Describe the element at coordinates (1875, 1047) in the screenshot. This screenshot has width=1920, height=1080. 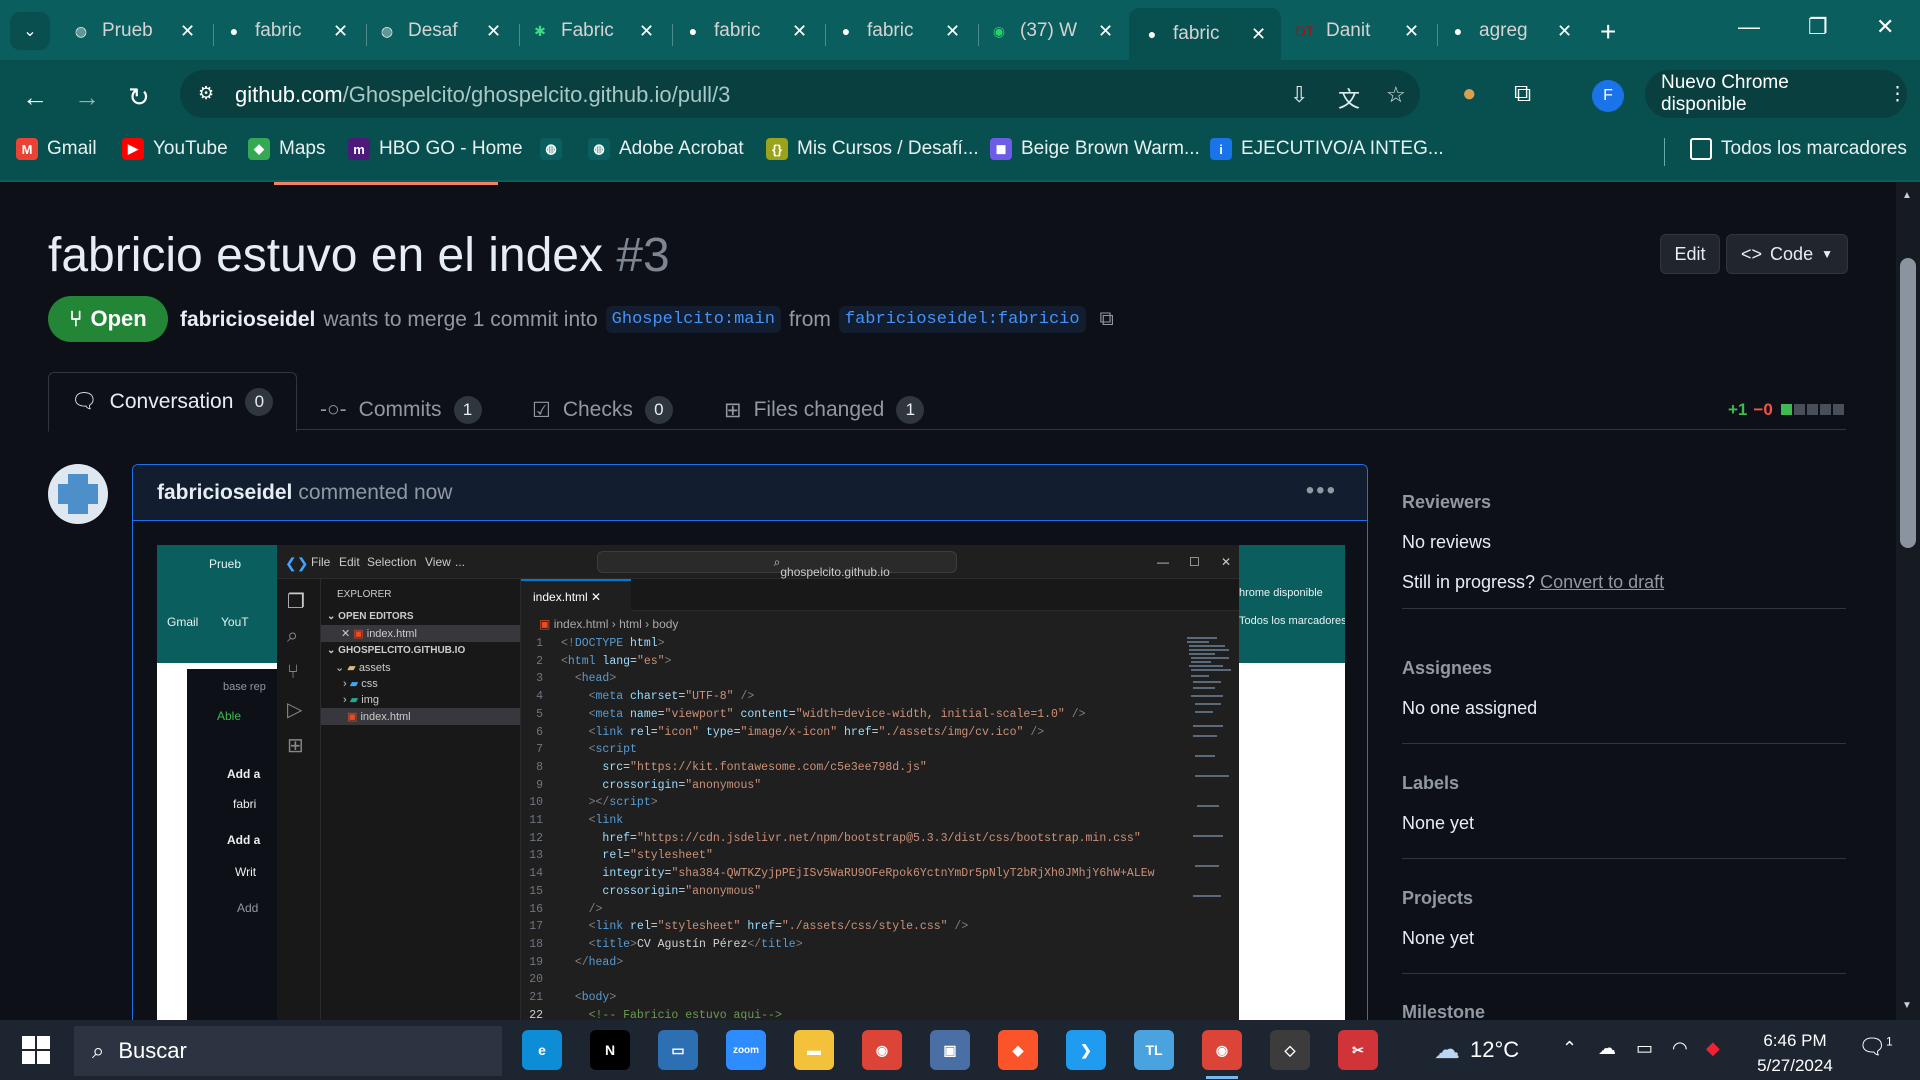
I see `notifications-icon: 🗨1` at that location.